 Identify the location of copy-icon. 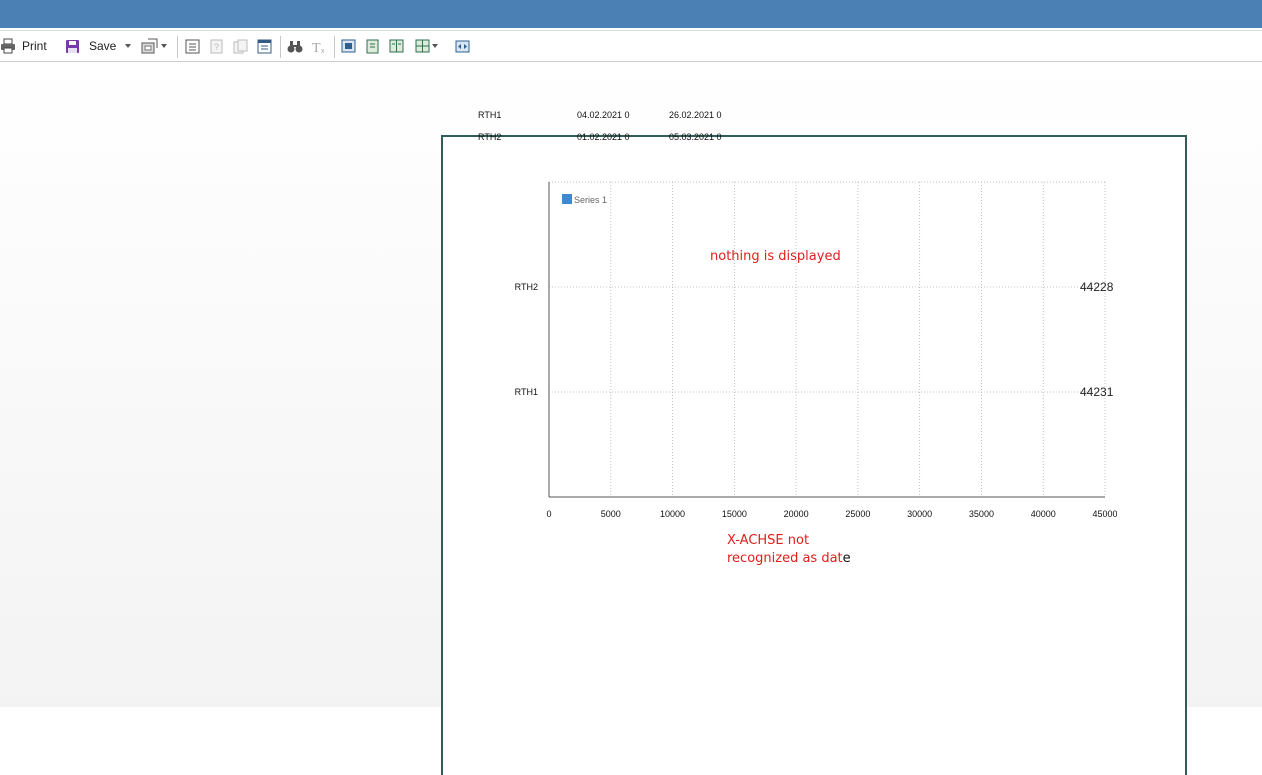
(240, 46).